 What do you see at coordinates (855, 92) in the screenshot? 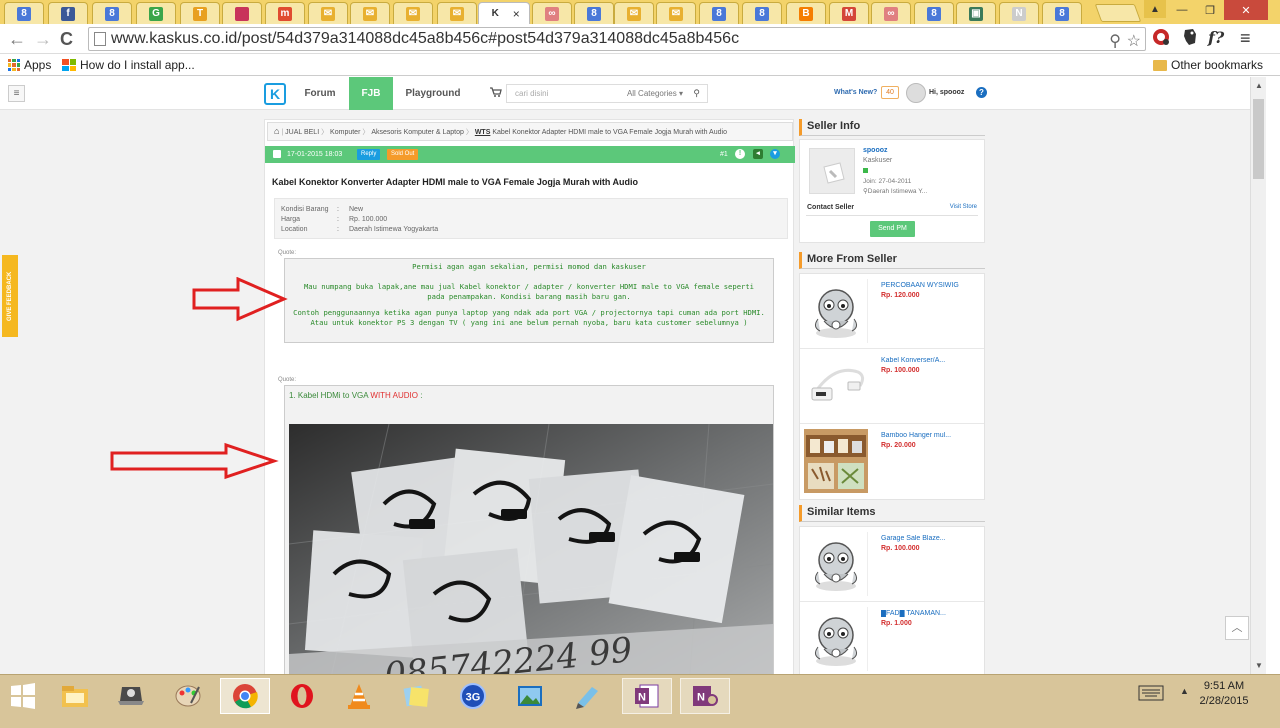
I see `whats-new-link: What's New?` at bounding box center [855, 92].